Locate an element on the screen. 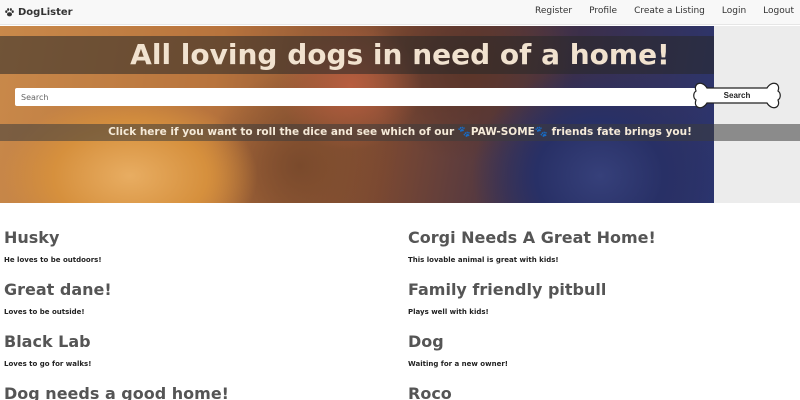 The height and width of the screenshot is (400, 800). brand-name: DogLister is located at coordinates (45, 12).